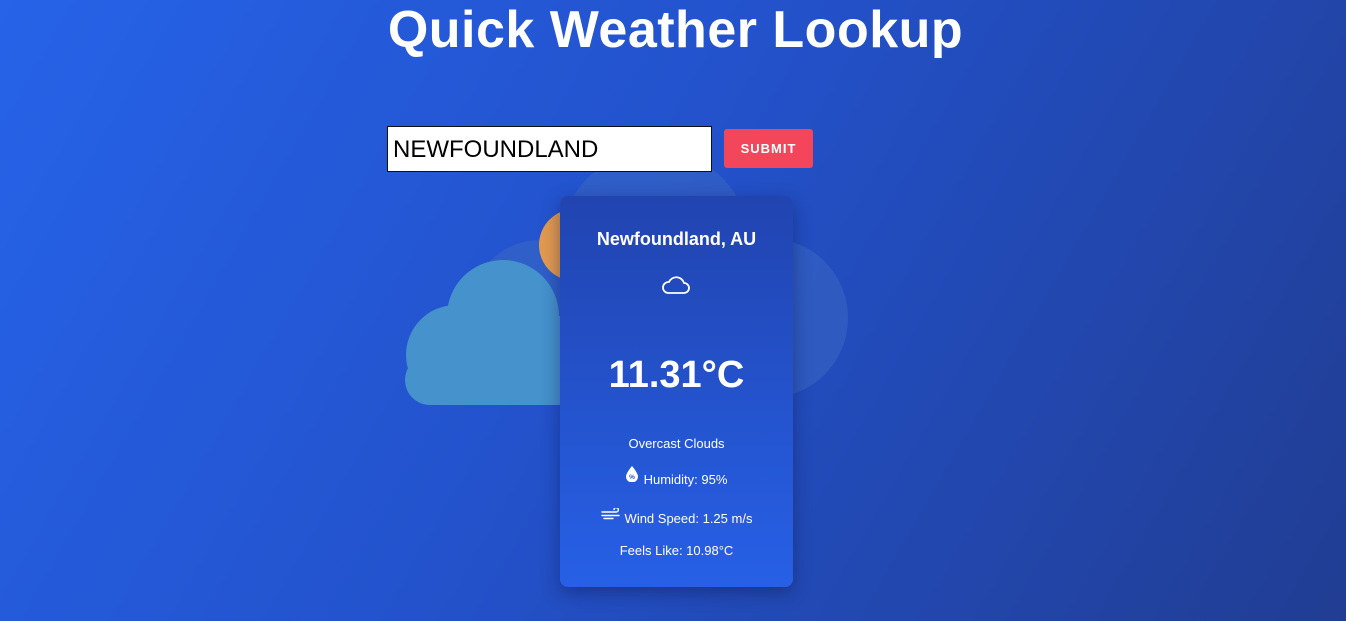 The height and width of the screenshot is (621, 1346). I want to click on submit-button: SUBMIT, so click(768, 148).